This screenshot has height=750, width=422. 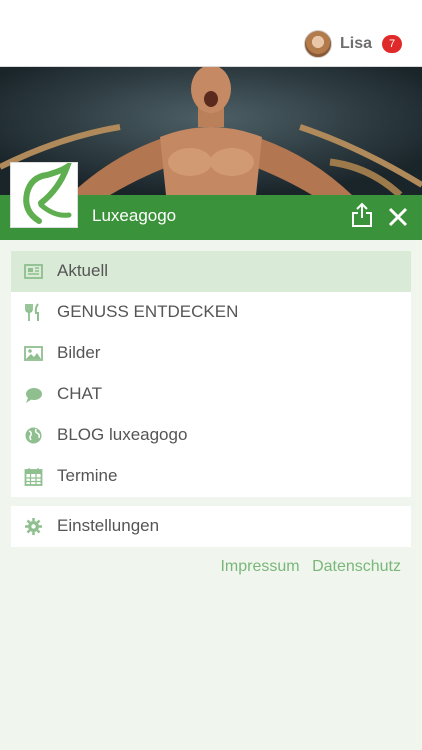 I want to click on top-bar: Lisa 7, so click(x=211, y=33).